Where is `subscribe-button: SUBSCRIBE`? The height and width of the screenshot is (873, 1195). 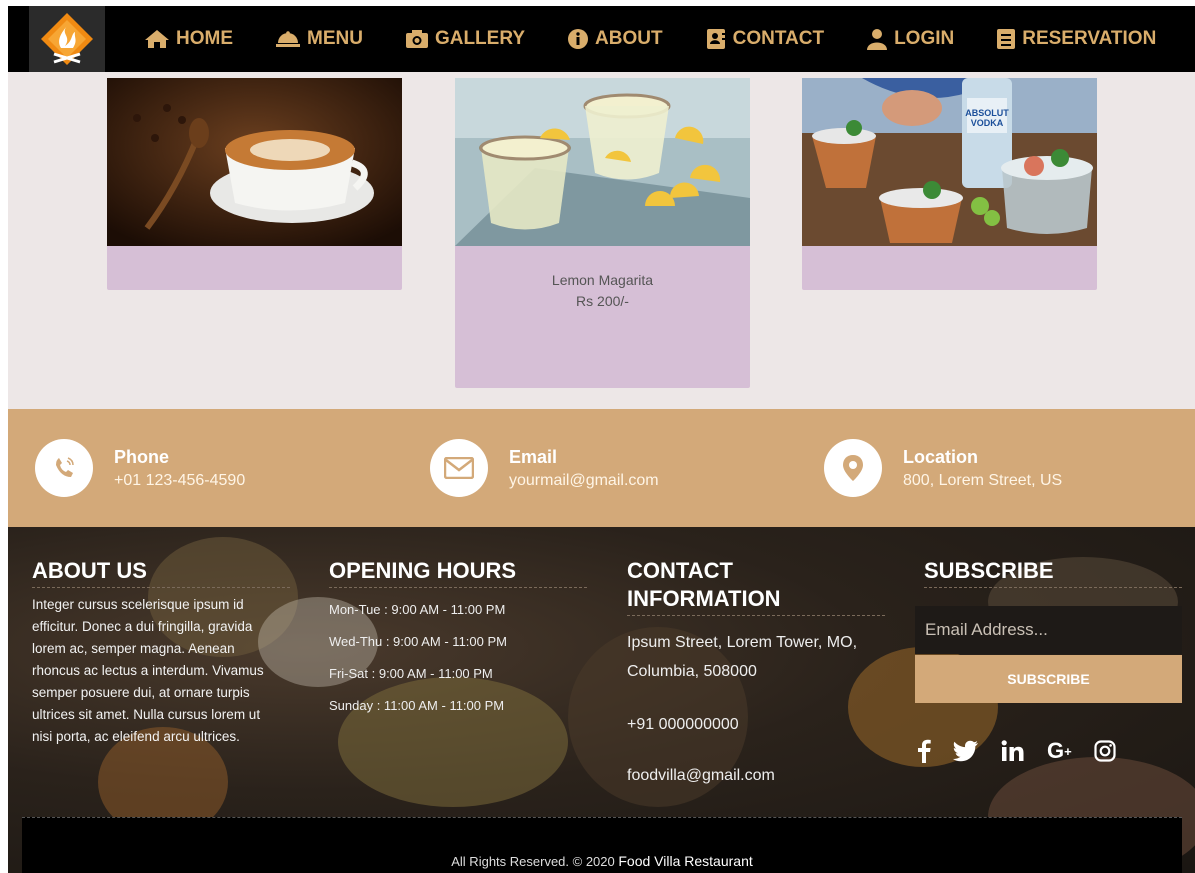
subscribe-button: SUBSCRIBE is located at coordinates (1048, 679).